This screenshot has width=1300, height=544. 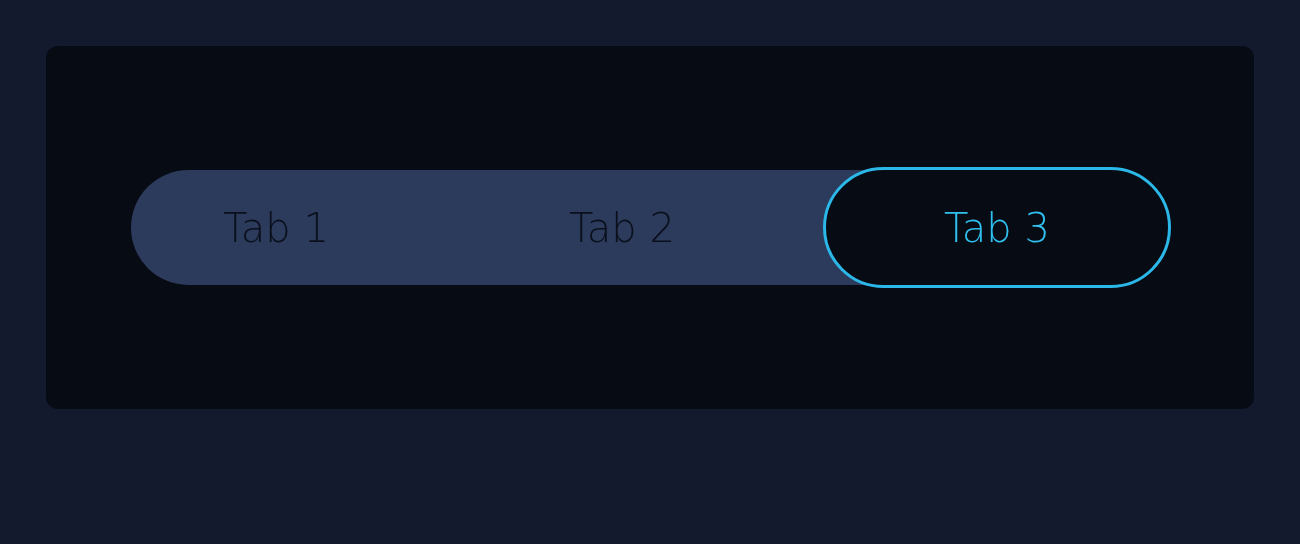 What do you see at coordinates (997, 227) in the screenshot?
I see `tab: Tab 3` at bounding box center [997, 227].